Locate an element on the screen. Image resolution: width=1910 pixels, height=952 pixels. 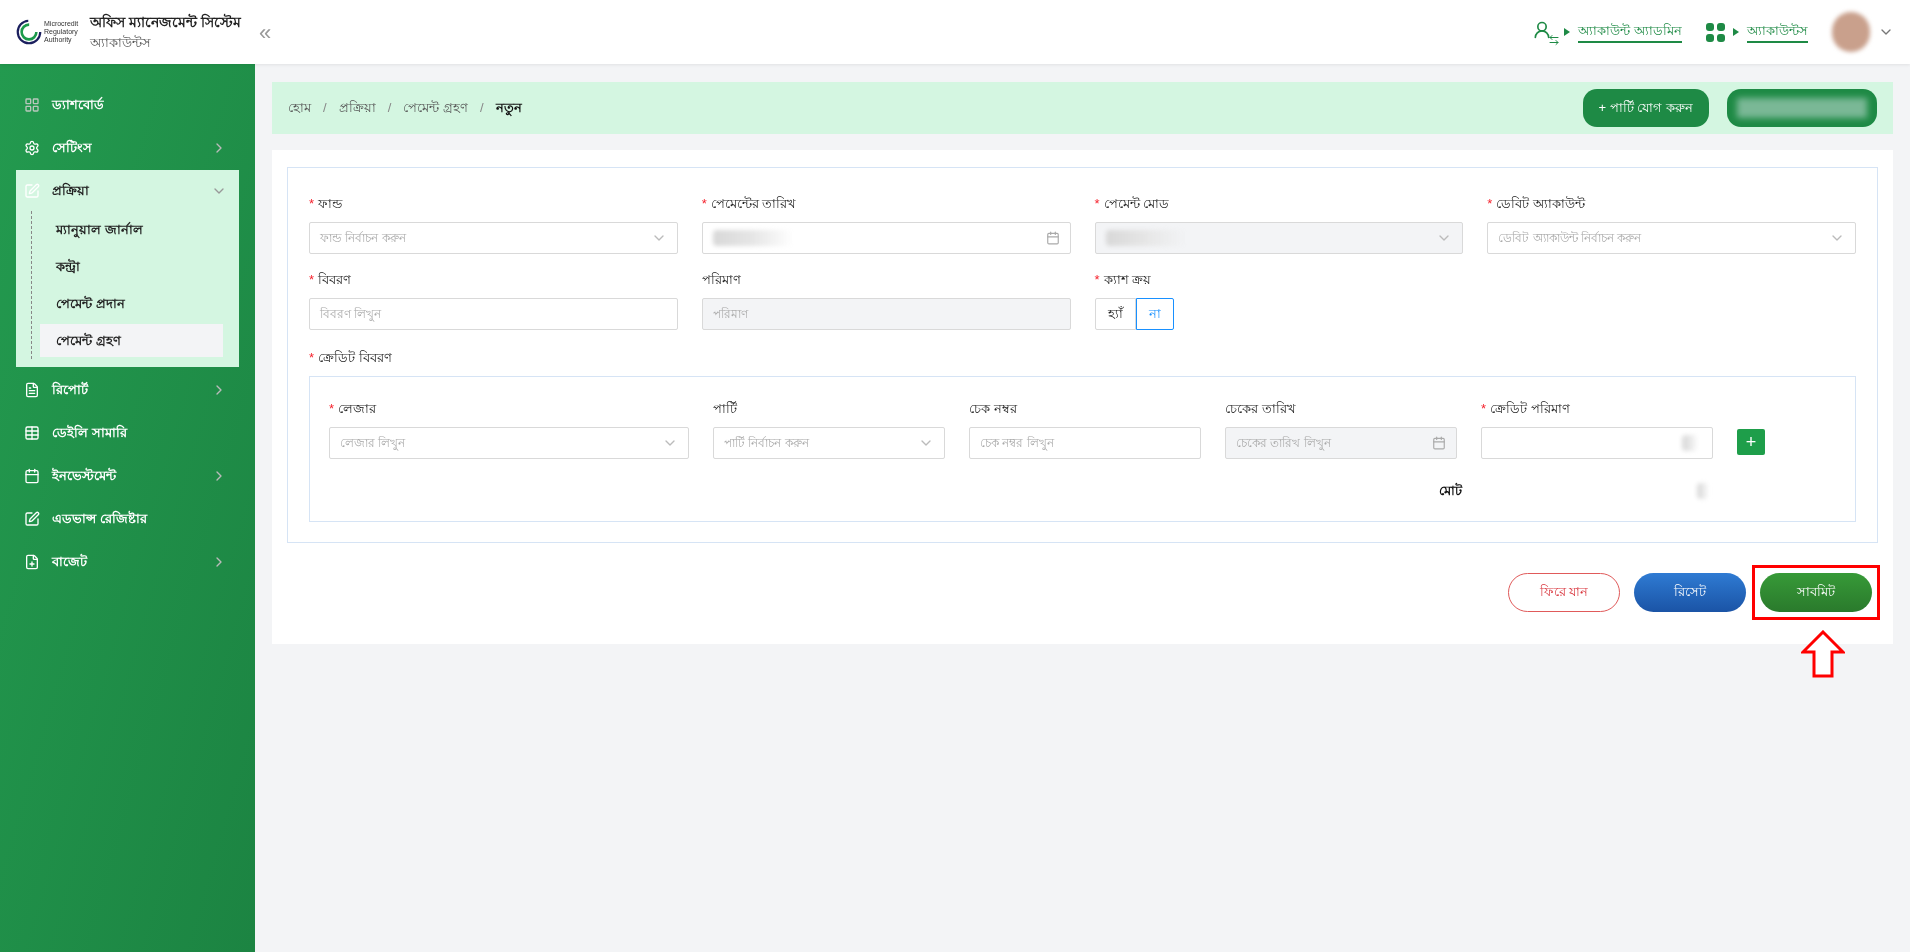
field-label-text: ডেবিট অ্যাকাউন্ট is located at coordinates (1540, 203).